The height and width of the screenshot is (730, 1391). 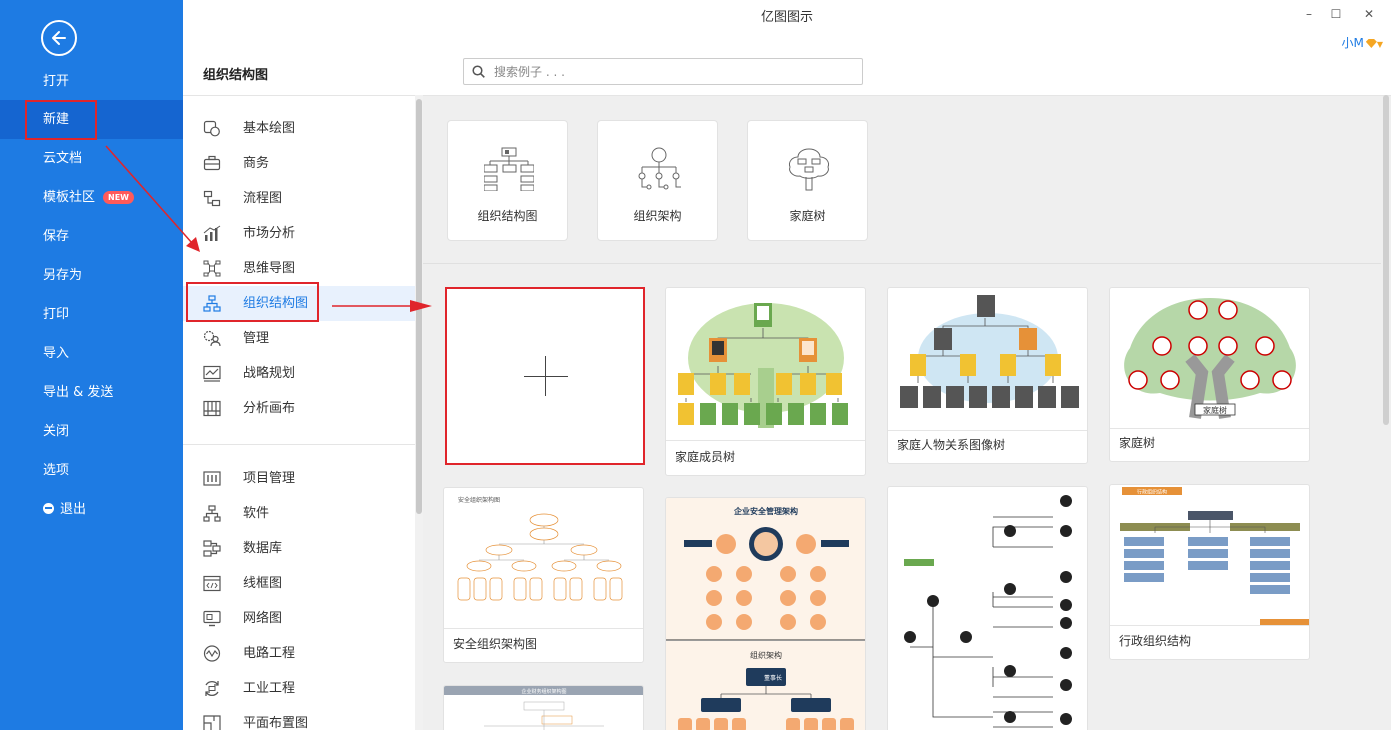 I want to click on thumb-title: 安全组织架构图, so click(x=479, y=500).